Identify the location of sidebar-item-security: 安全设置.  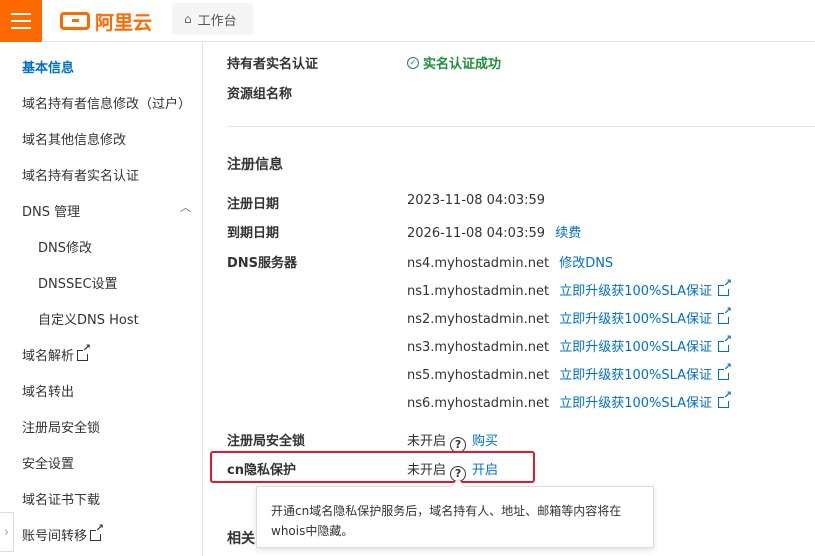
(48, 462).